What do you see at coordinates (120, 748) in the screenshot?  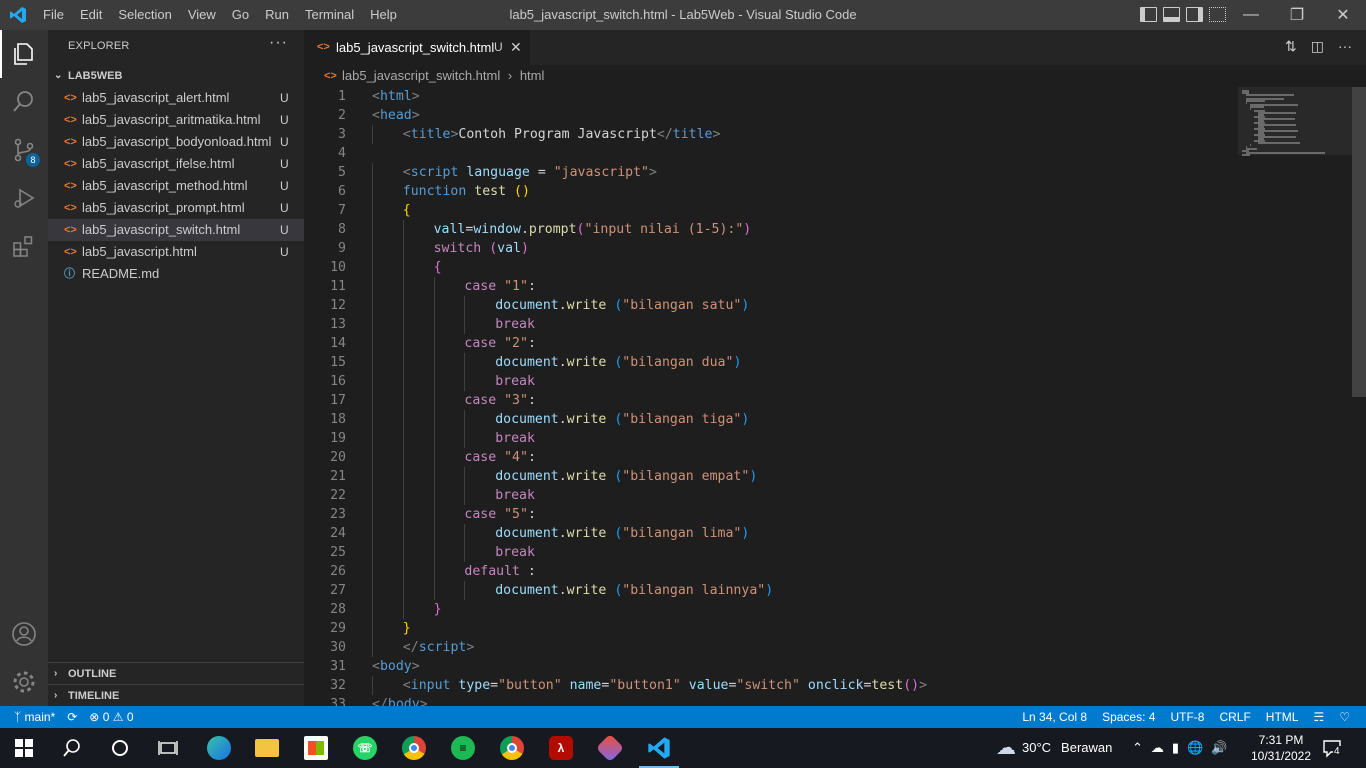 I see `cortana-icon` at bounding box center [120, 748].